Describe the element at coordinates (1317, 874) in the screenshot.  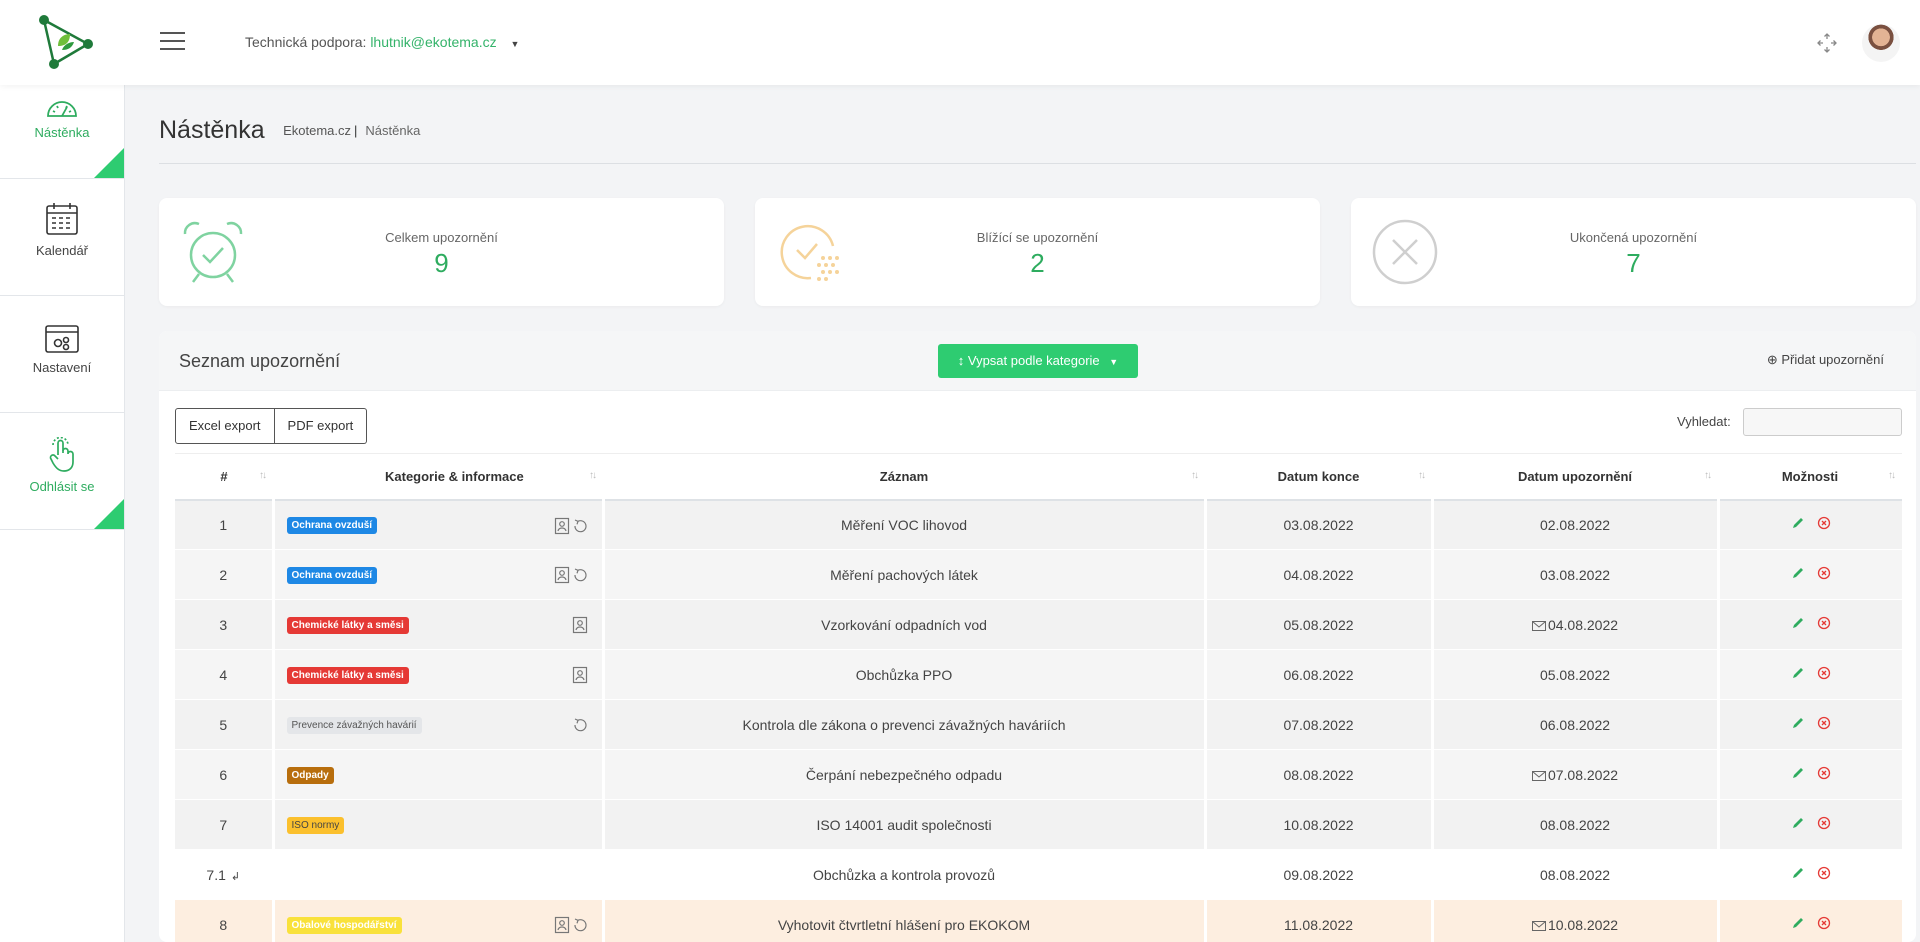
I see `row-end-date: 09.08.2022` at that location.